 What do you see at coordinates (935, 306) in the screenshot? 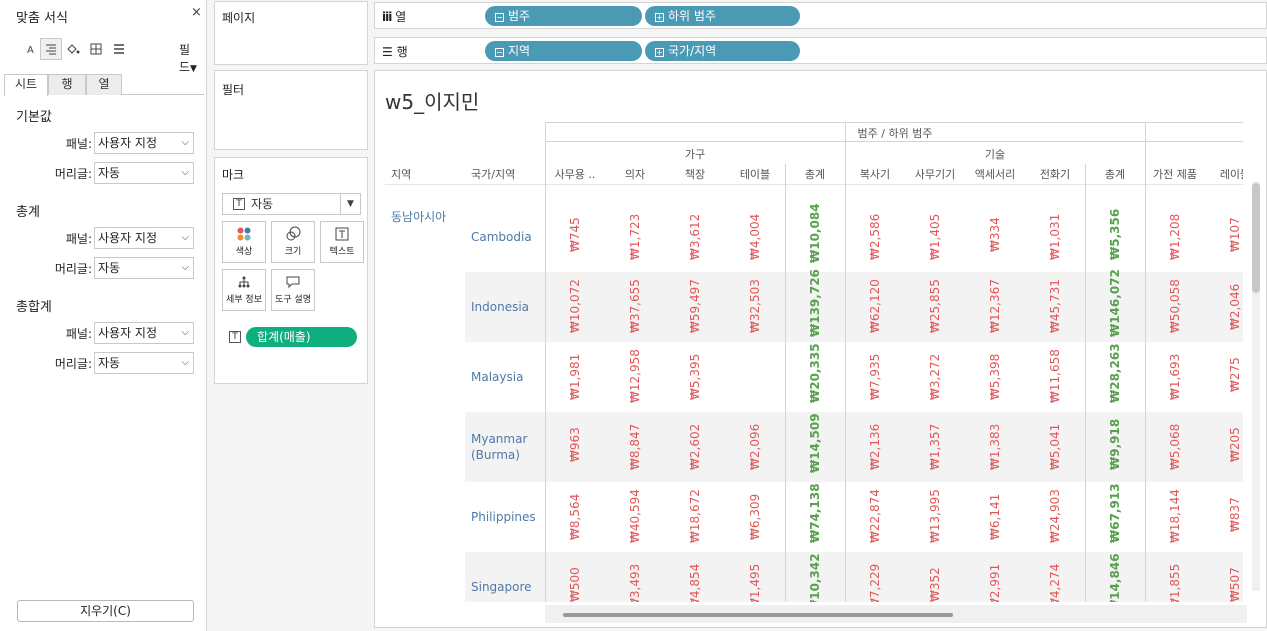
I see `sales-value: ₩25,855` at bounding box center [935, 306].